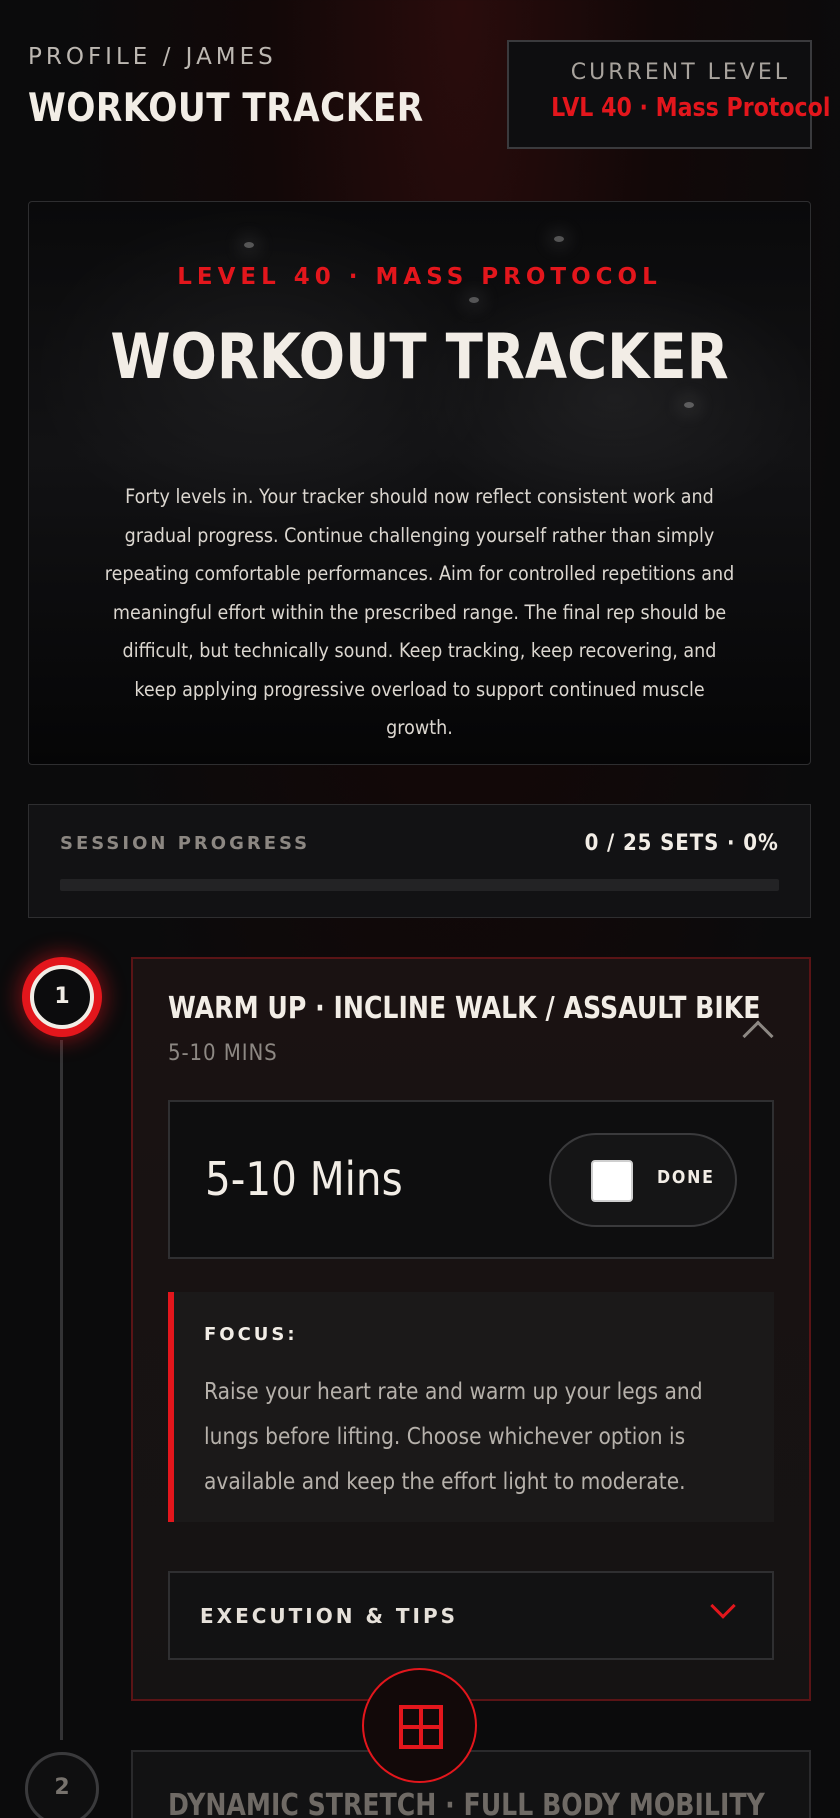  Describe the element at coordinates (466, 1803) in the screenshot. I see `exercise-title: DYNAMIC STRETCH · FULL BODY MOBILITY` at that location.